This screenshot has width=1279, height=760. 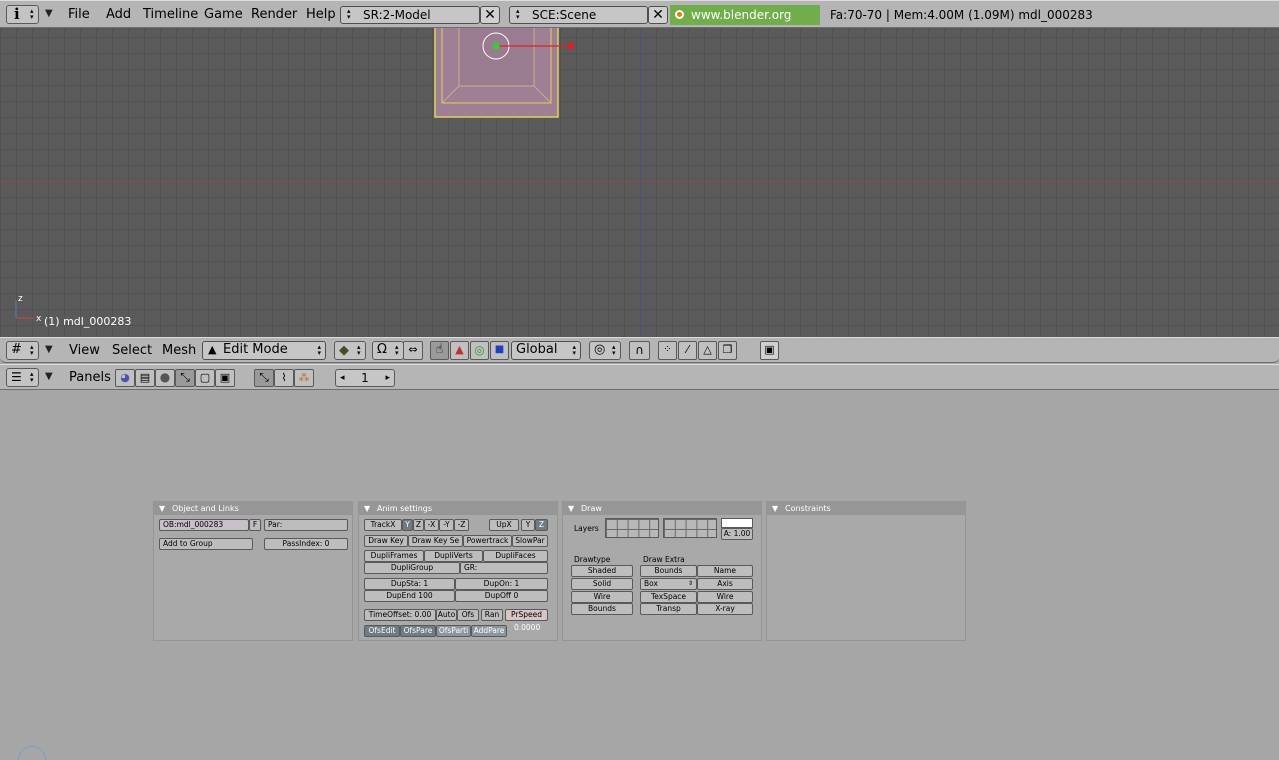 I want to click on layers-grid-right, so click(x=690, y=528).